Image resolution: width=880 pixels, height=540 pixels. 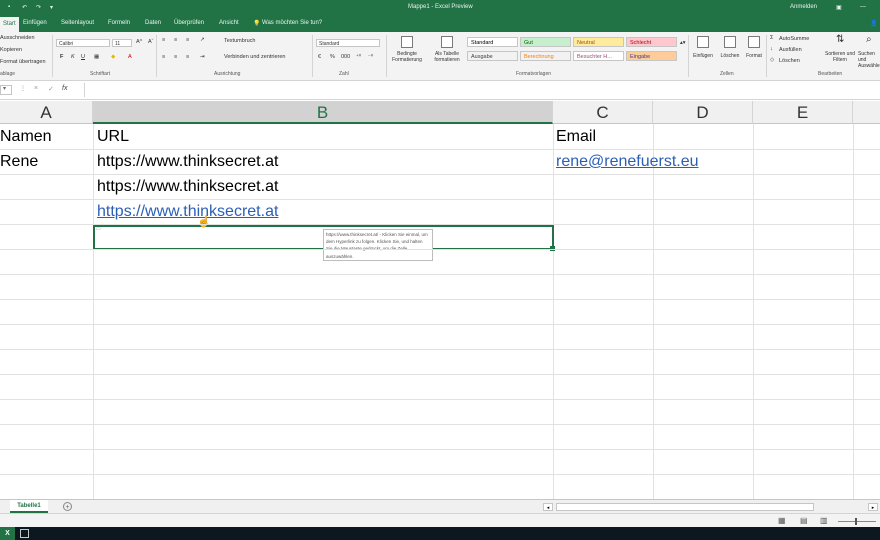 I want to click on conditional-formatting-icon, so click(x=407, y=42).